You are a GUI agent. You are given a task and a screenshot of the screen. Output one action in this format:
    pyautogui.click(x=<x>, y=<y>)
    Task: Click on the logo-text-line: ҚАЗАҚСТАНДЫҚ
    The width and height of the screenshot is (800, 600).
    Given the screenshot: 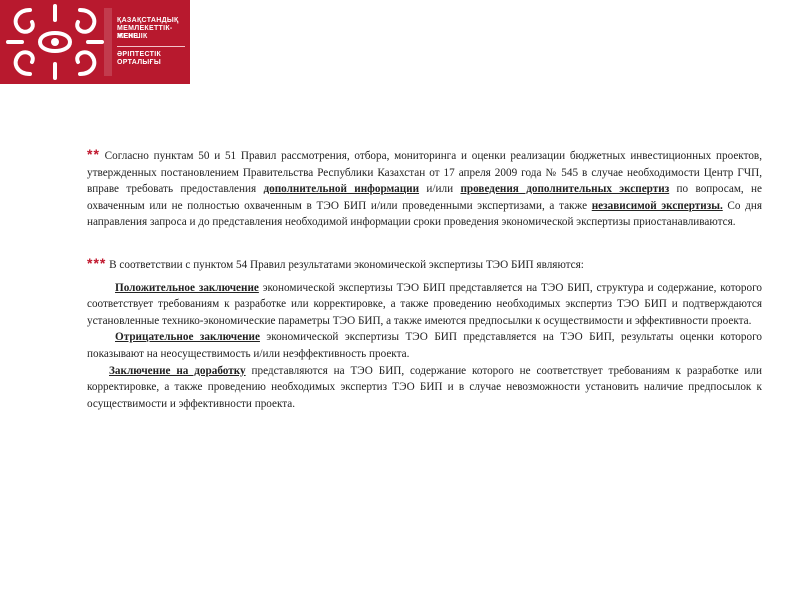 What is the action you would take?
    pyautogui.click(x=148, y=20)
    